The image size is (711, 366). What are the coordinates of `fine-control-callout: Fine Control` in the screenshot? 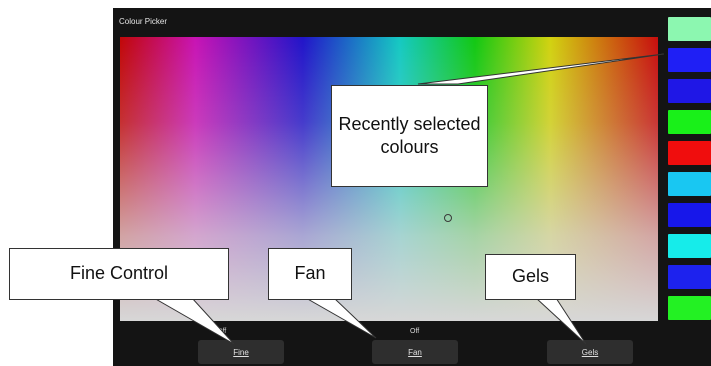 It's located at (119, 274).